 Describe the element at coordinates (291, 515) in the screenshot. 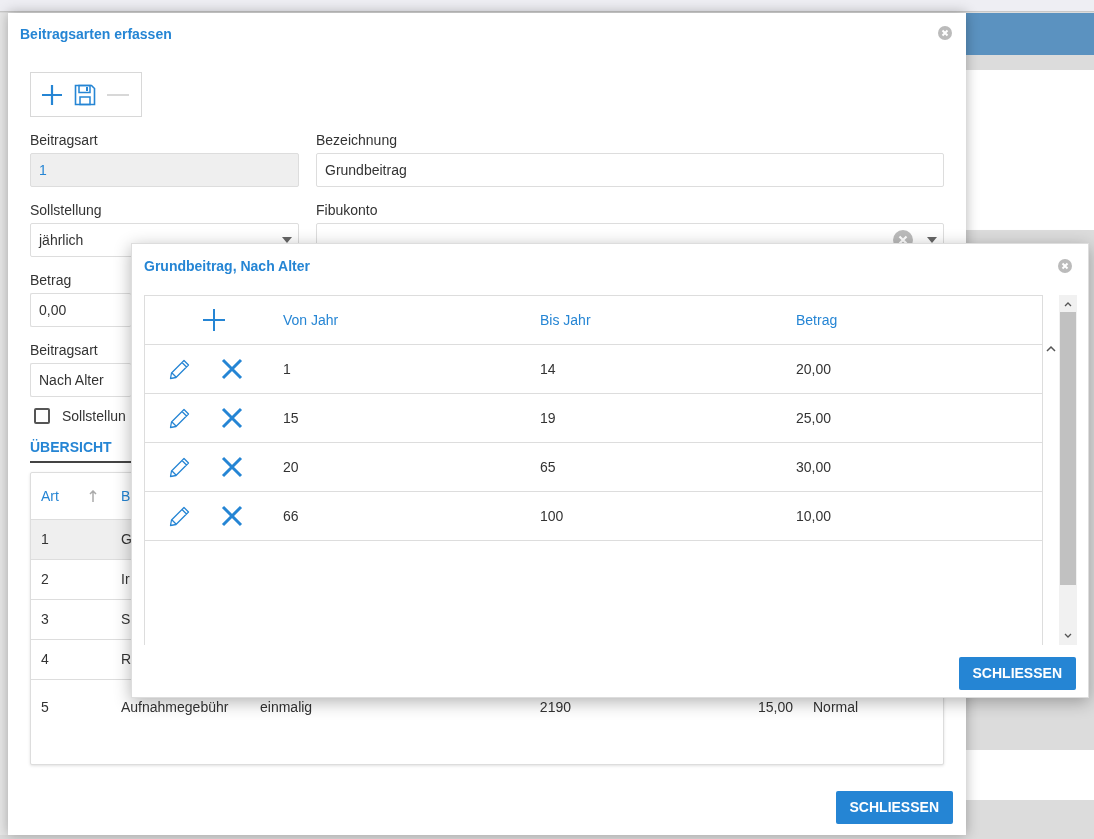

I see `table-cell: 66` at that location.